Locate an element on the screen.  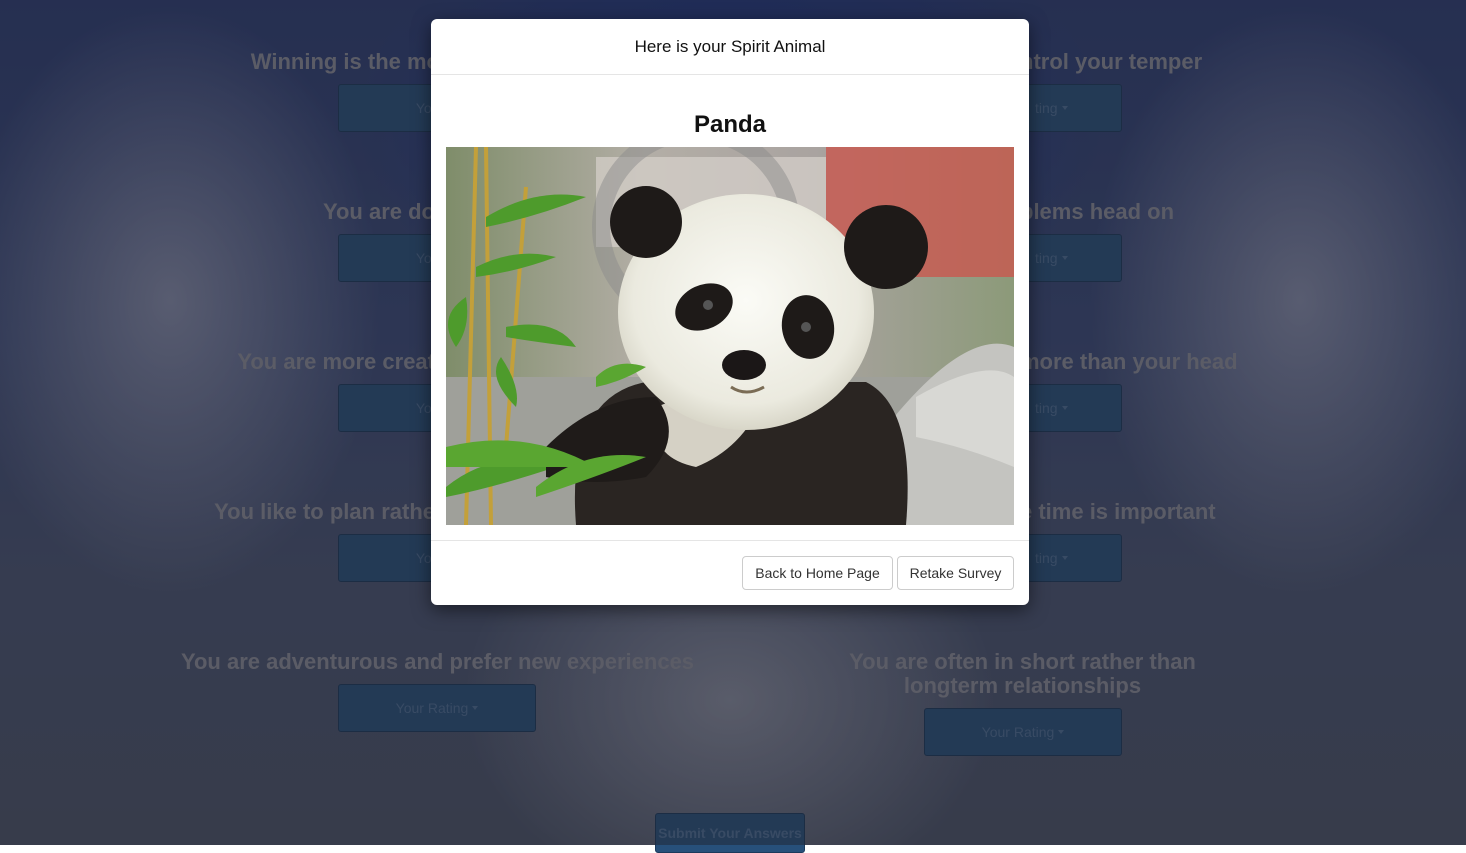
modal-header: Here is your Spirit Animal is located at coordinates (730, 47).